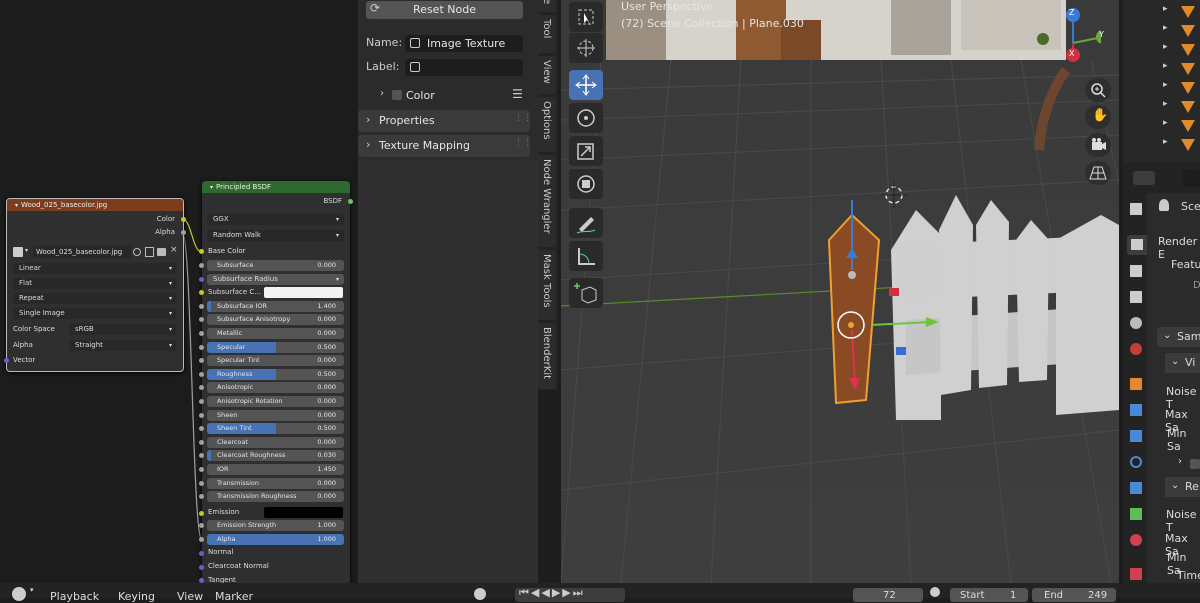 The image size is (1200, 603). What do you see at coordinates (123, 345) in the screenshot?
I see `alpha-mode-dropdown: Straight ▾` at bounding box center [123, 345].